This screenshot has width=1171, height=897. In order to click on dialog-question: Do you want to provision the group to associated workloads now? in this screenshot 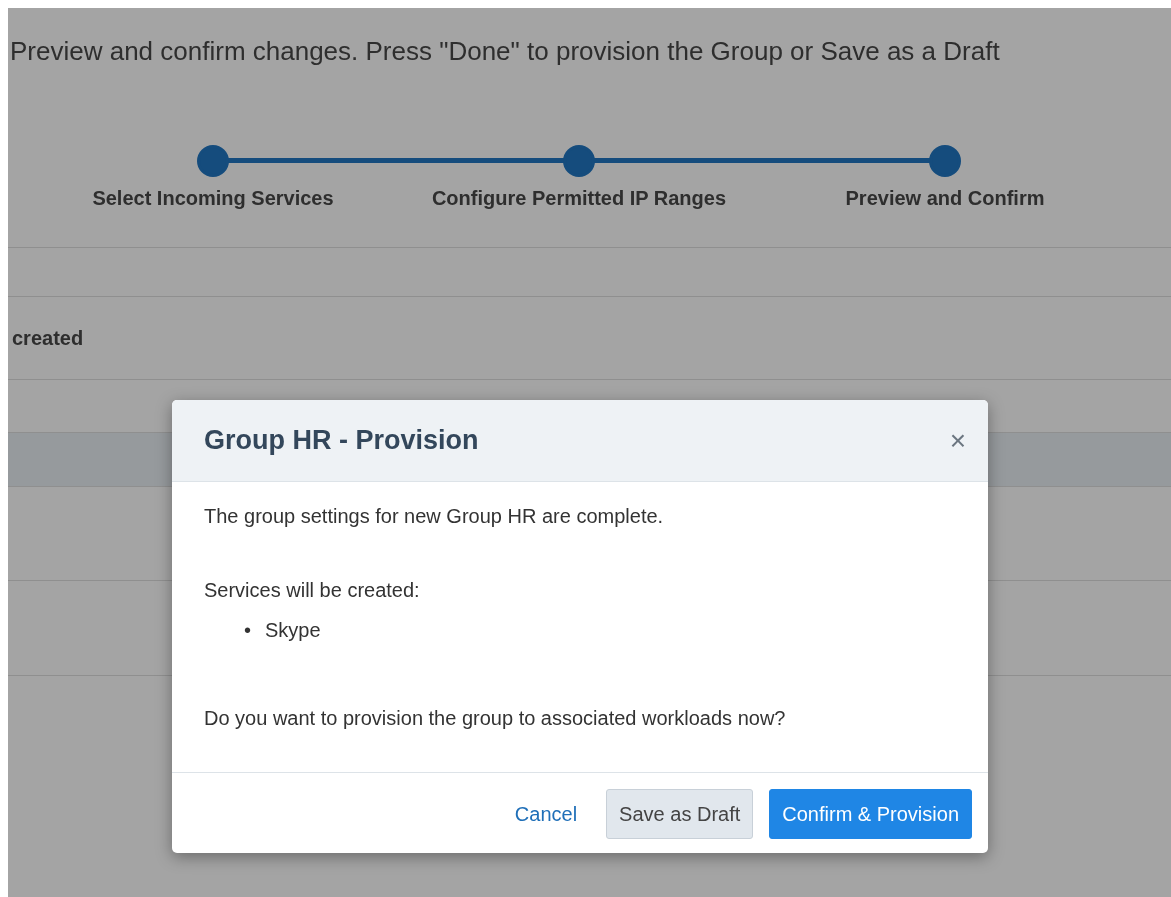, I will do `click(495, 718)`.